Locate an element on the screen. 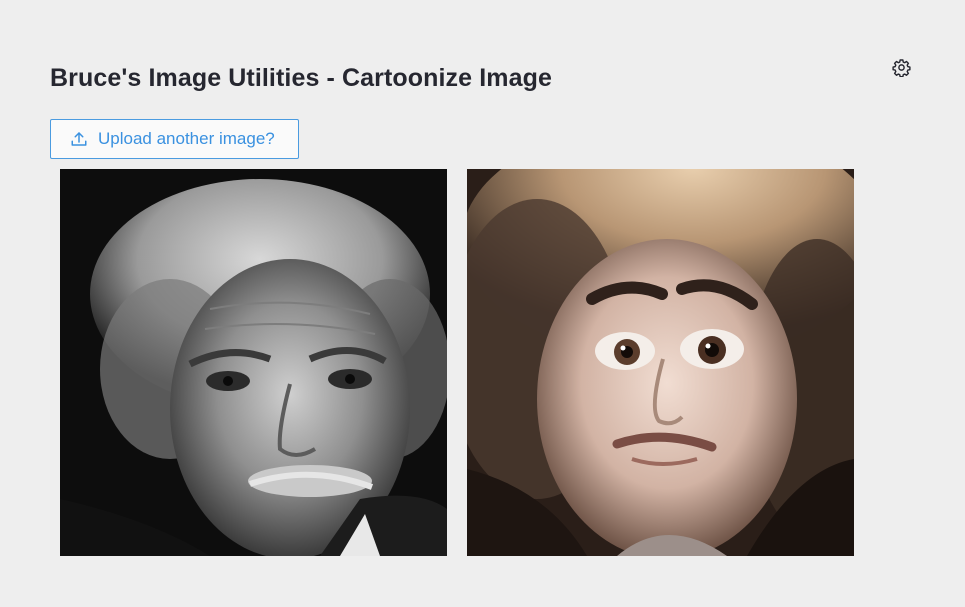  settings-button is located at coordinates (901, 67).